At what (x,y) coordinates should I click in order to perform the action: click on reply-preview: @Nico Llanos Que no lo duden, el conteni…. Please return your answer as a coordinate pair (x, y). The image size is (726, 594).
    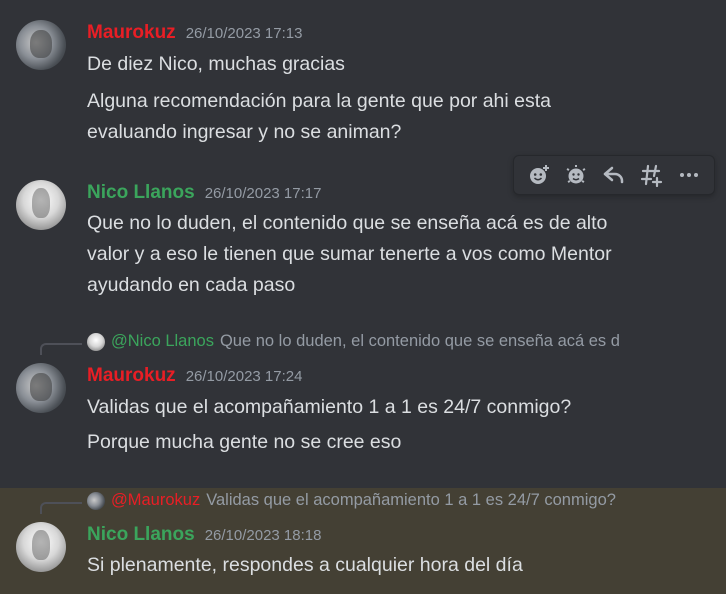
    Looking at the image, I should click on (382, 341).